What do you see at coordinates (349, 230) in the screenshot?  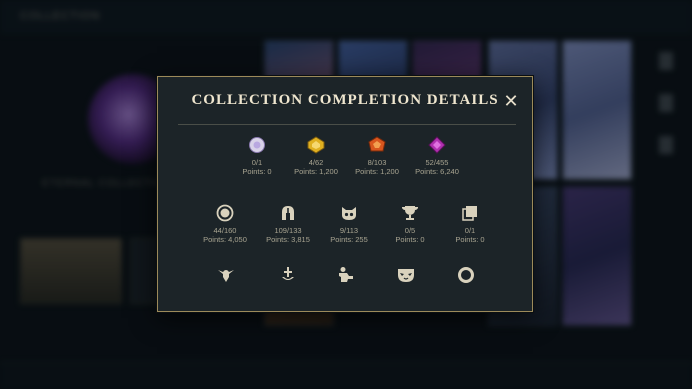 I see `stat-count: 9/113` at bounding box center [349, 230].